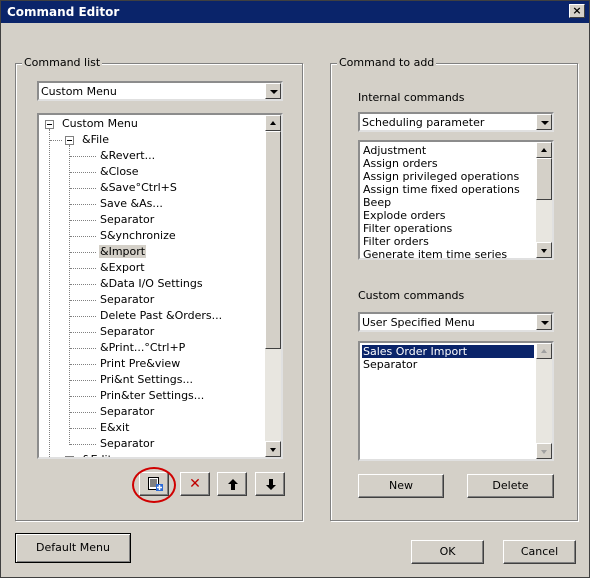 This screenshot has width=590, height=578. I want to click on list-item: Explode orders, so click(448, 215).